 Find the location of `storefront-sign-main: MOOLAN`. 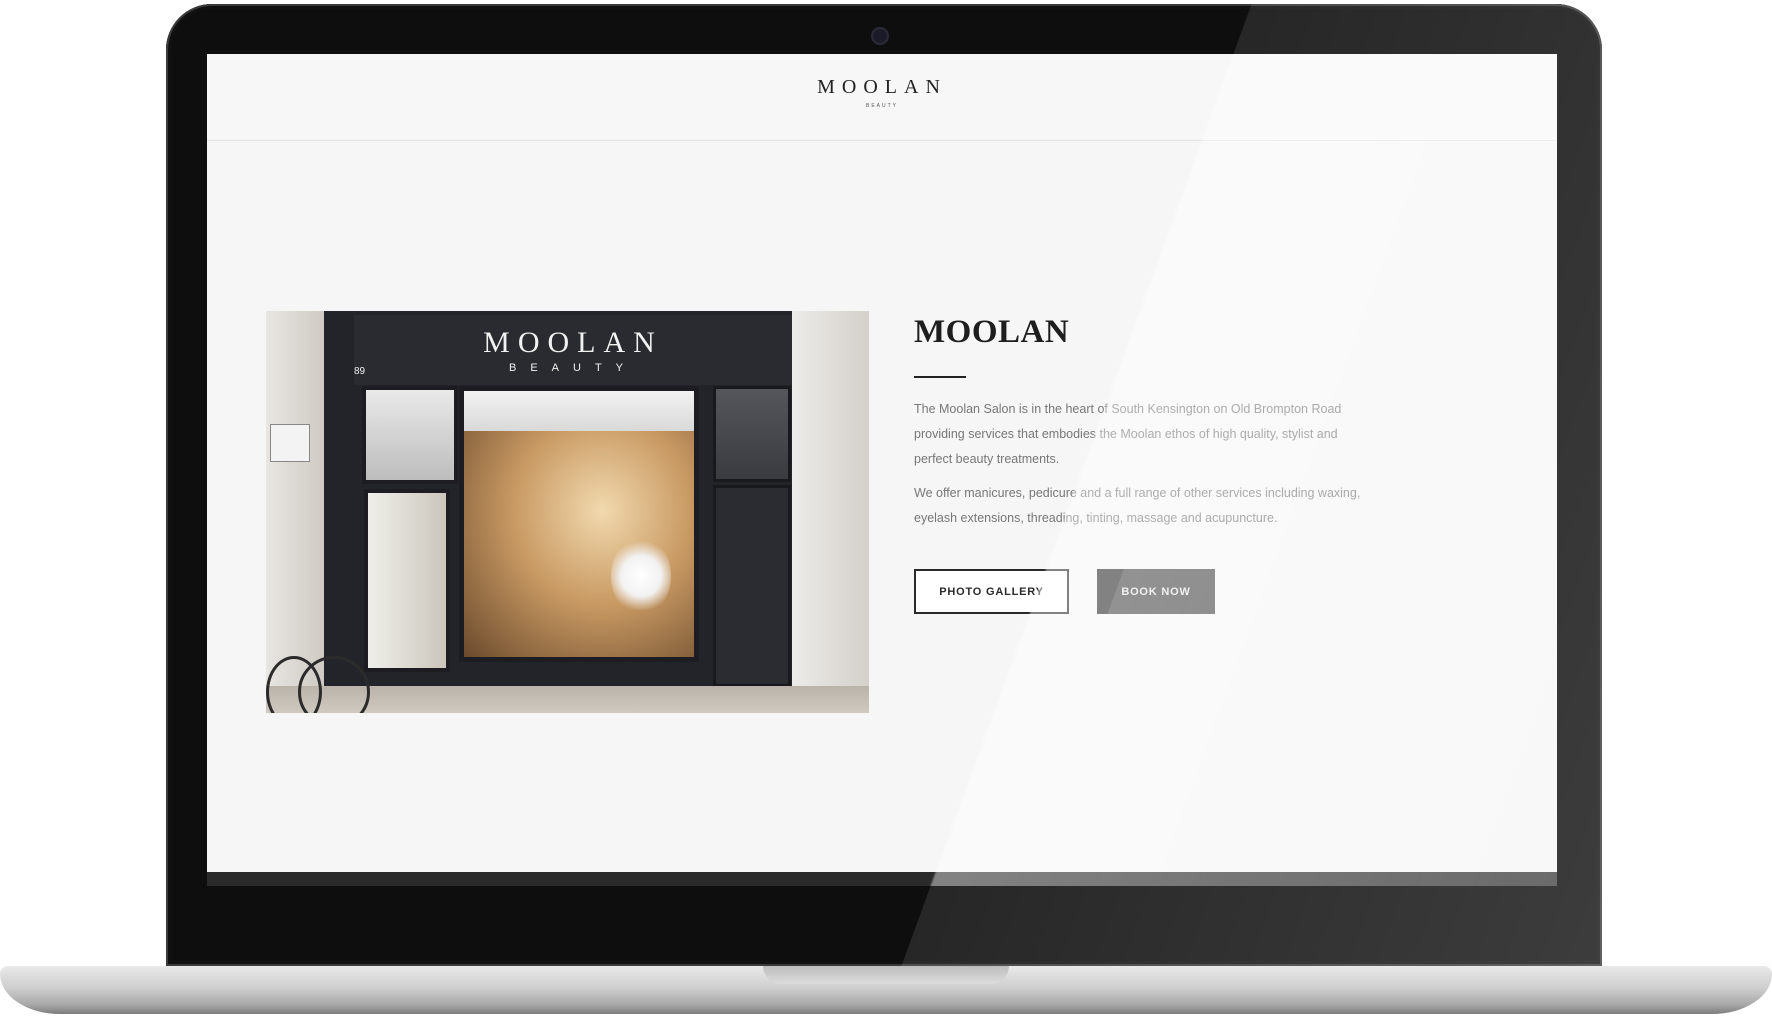

storefront-sign-main: MOOLAN is located at coordinates (573, 342).